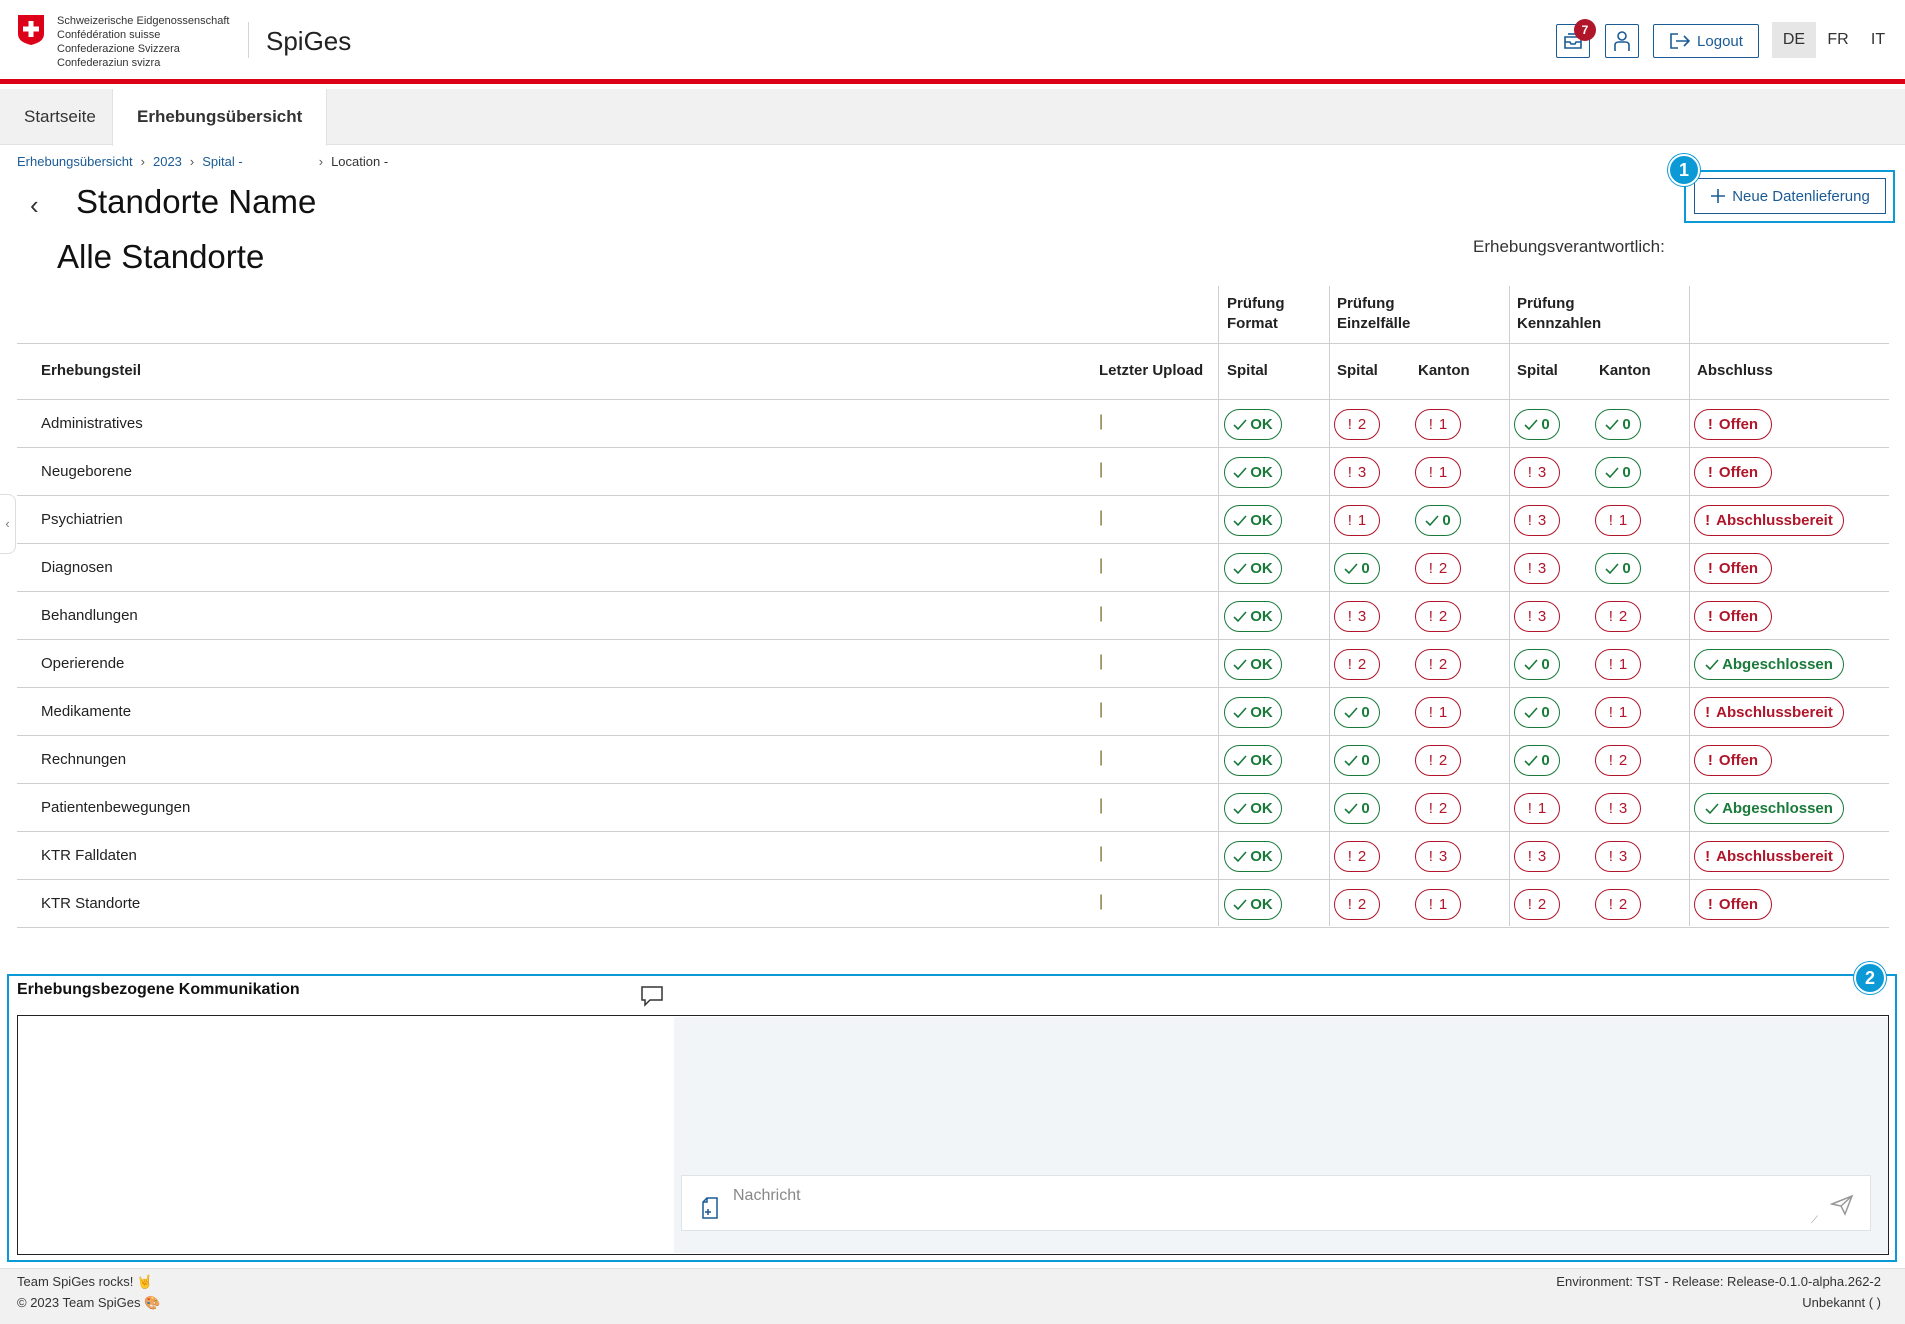 Image resolution: width=1905 pixels, height=1324 pixels. I want to click on status-einzel-spital: ! 1, so click(1357, 520).